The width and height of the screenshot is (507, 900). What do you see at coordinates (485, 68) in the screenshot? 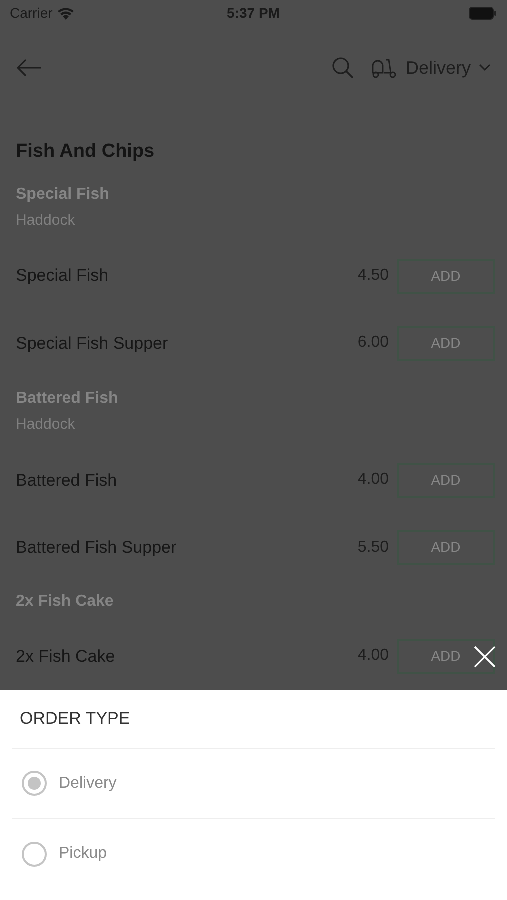
I see `chevron-down-icon` at bounding box center [485, 68].